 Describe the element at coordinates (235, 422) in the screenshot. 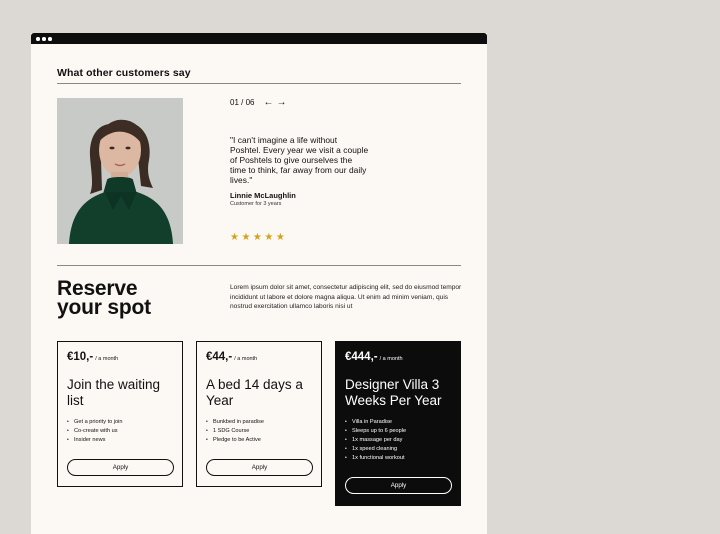

I see `plan-feature-item: Bunkbed in paradise` at that location.